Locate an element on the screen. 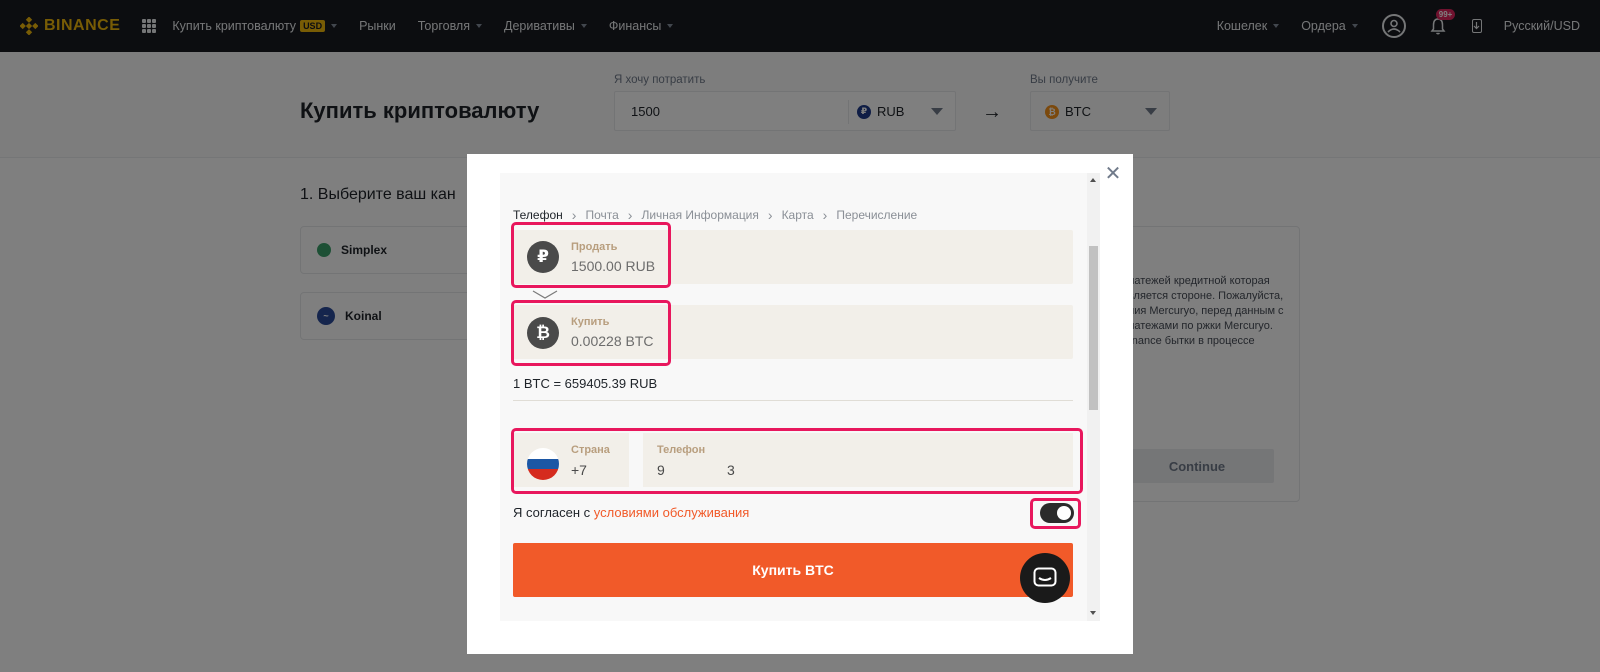  breadcrumb-email: Почта is located at coordinates (602, 215).